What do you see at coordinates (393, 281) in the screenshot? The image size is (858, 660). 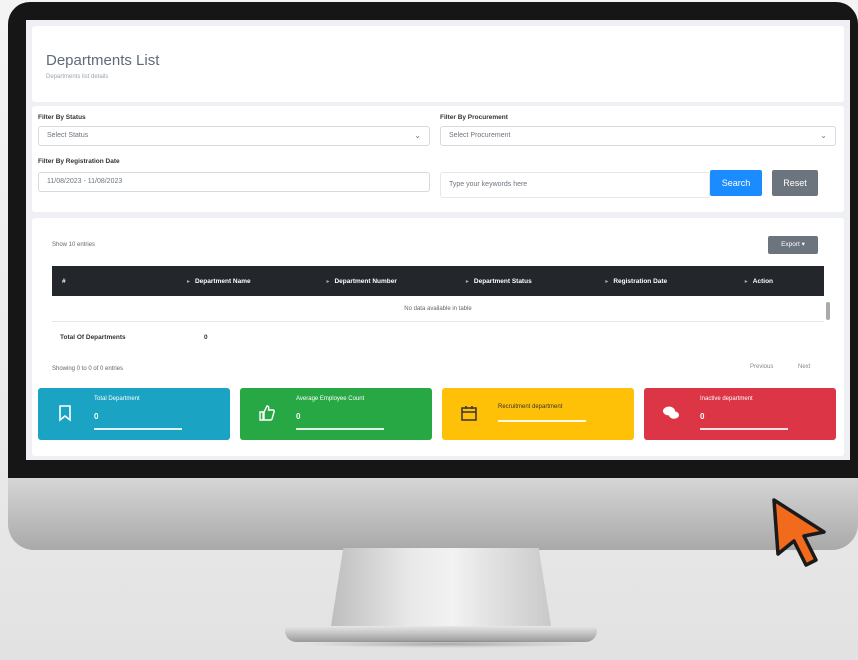 I see `column-header-department-number: ▸ Department Number` at bounding box center [393, 281].